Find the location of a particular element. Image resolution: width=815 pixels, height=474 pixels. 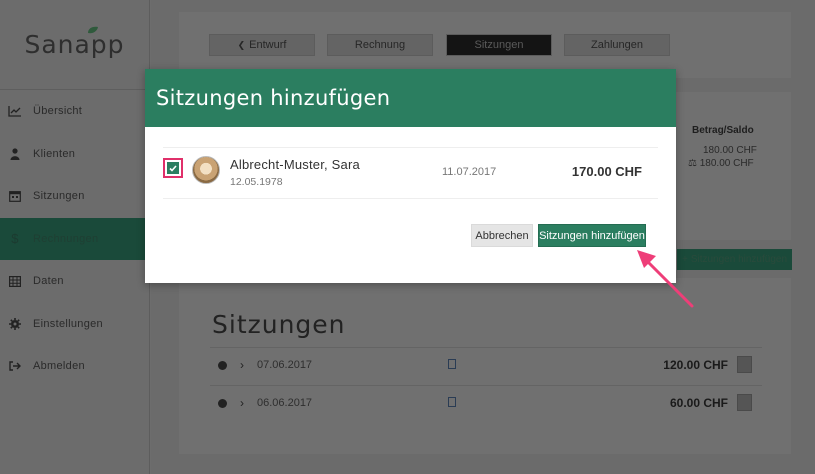

table-row: › 06.06.2017 60.00 CHF is located at coordinates (486, 404).